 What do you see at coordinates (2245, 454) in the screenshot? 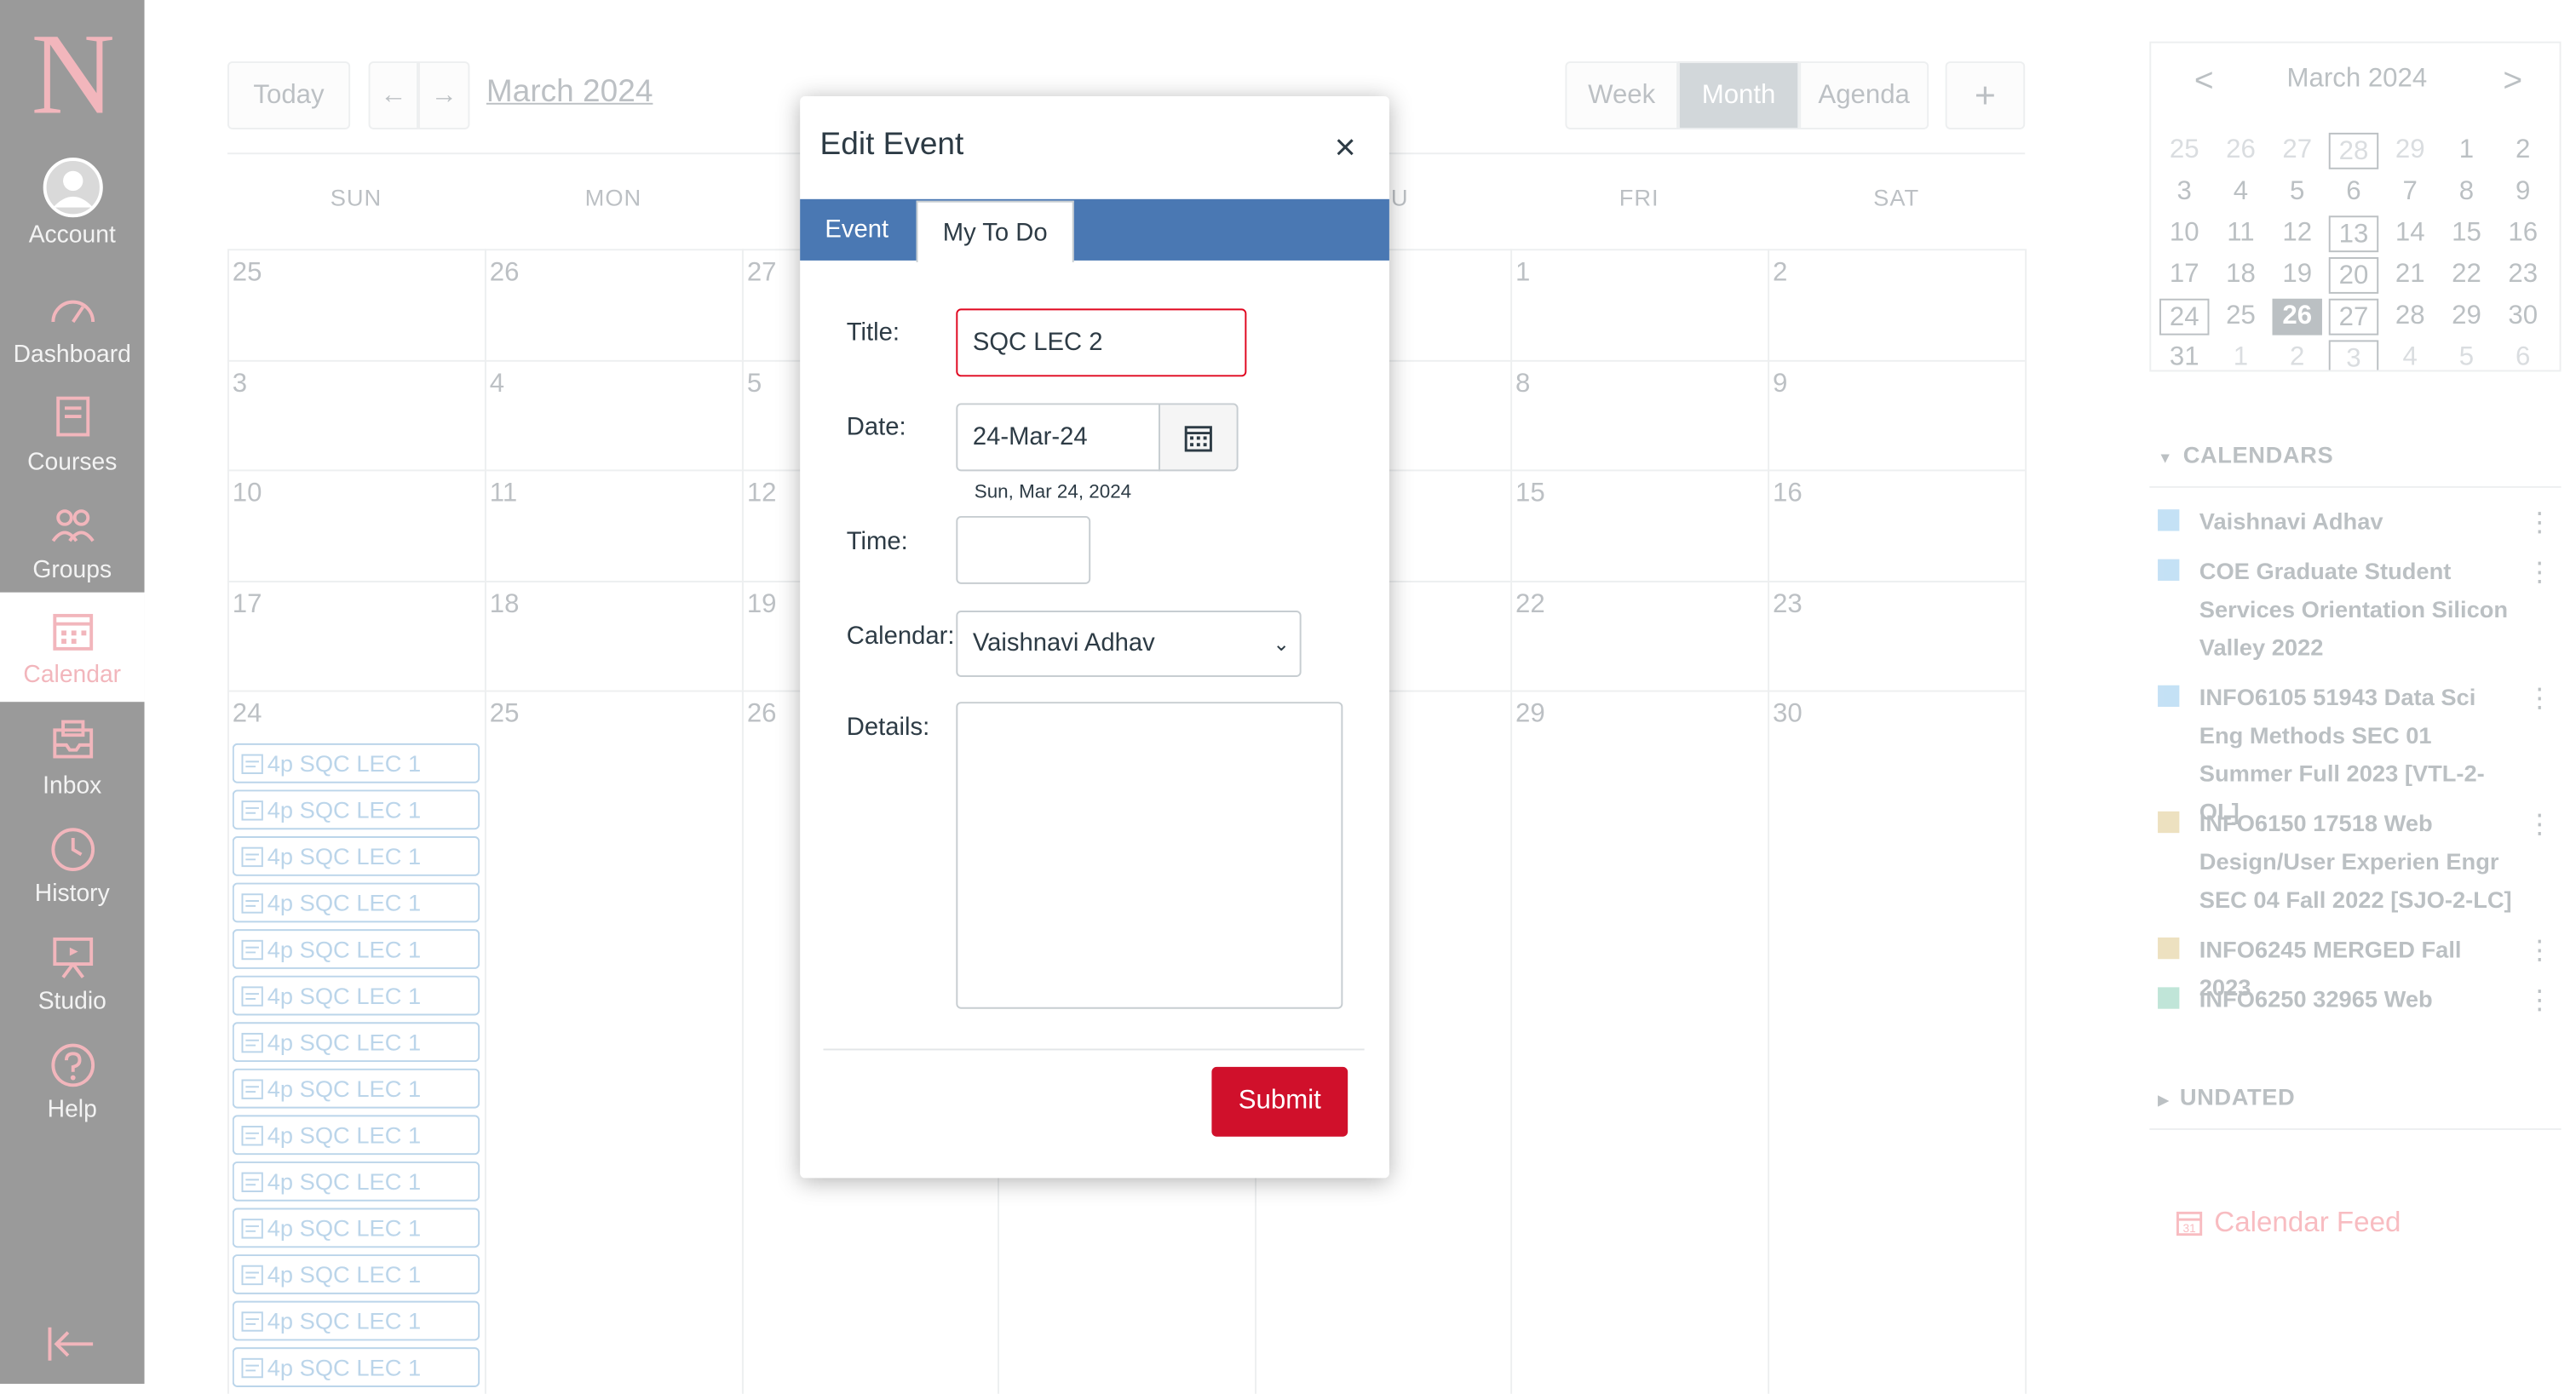
I see `calendars-heading: ▼ CALENDARS` at bounding box center [2245, 454].